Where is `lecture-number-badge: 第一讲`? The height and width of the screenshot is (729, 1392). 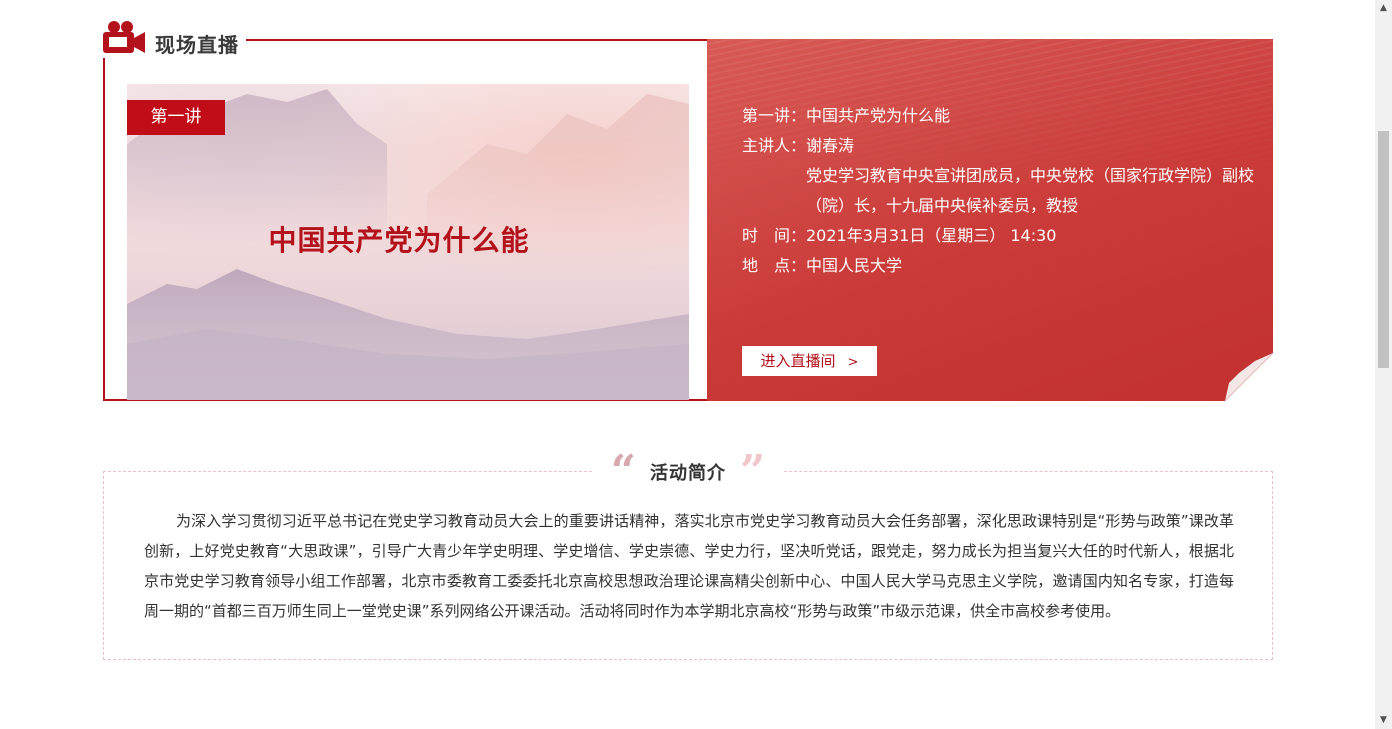
lecture-number-badge: 第一讲 is located at coordinates (176, 117).